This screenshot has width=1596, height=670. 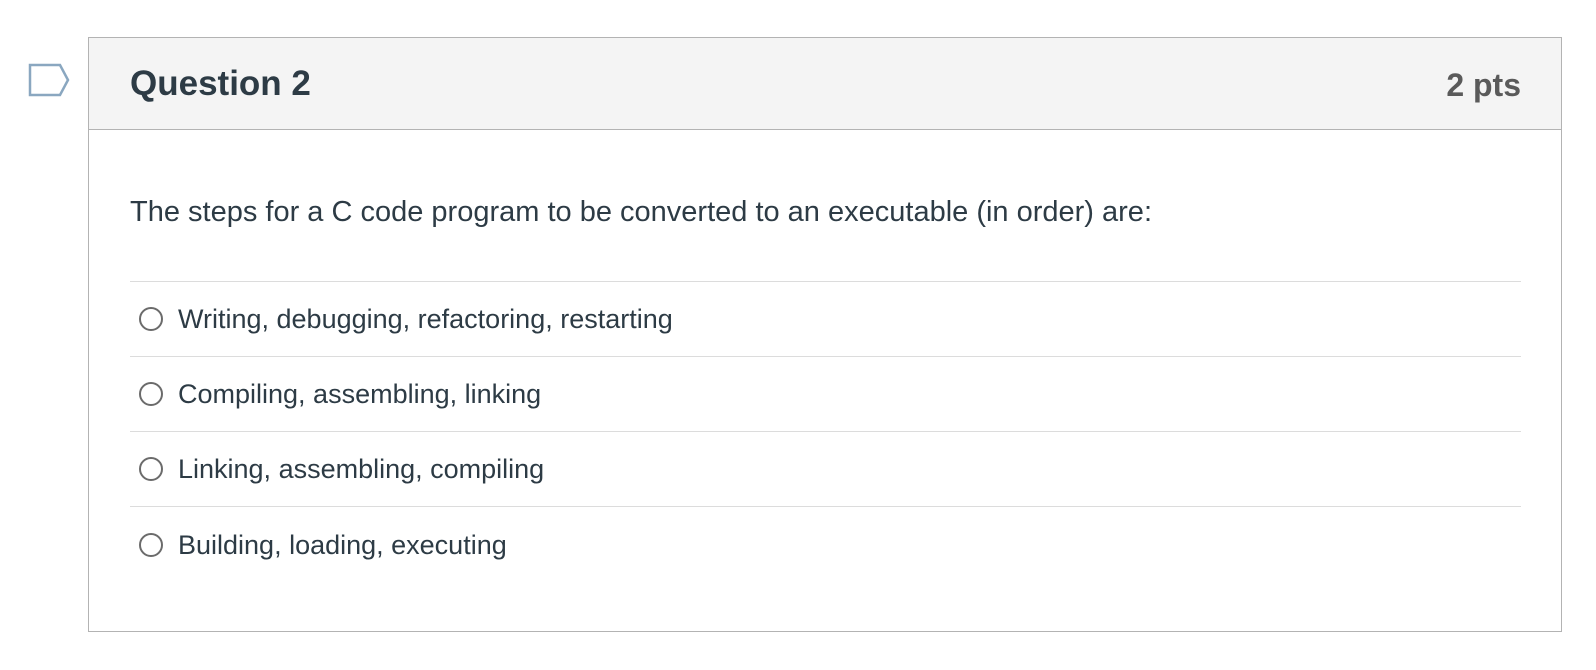 I want to click on answer-option: Building, loading, executing, so click(x=825, y=544).